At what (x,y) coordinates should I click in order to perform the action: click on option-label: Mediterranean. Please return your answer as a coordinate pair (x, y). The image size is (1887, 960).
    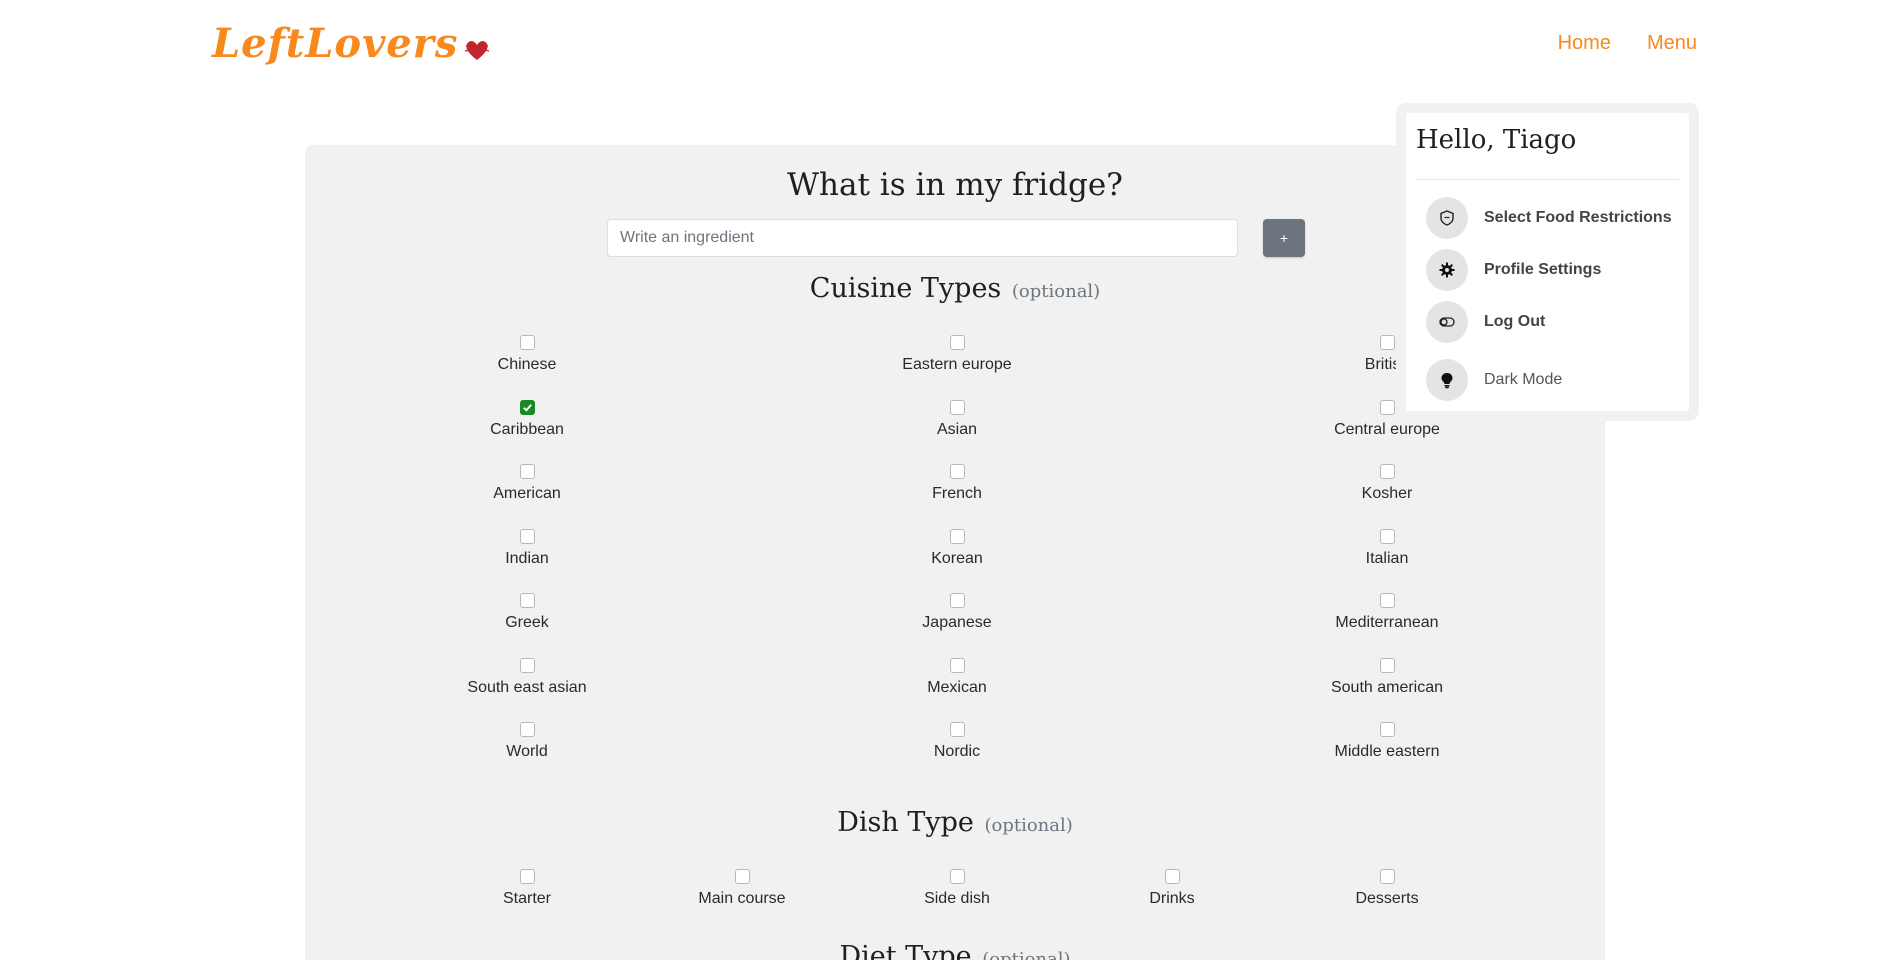
    Looking at the image, I should click on (1387, 622).